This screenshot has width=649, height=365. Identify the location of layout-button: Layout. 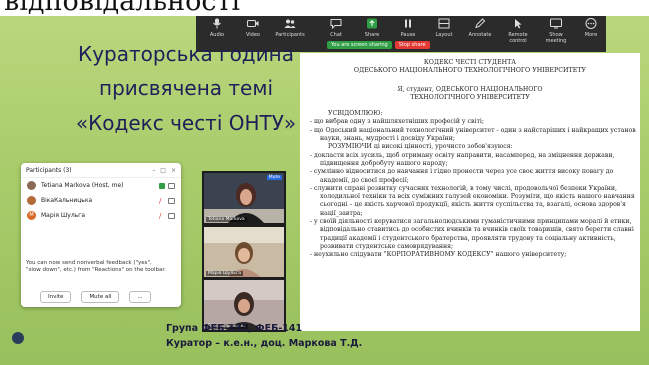
(444, 28).